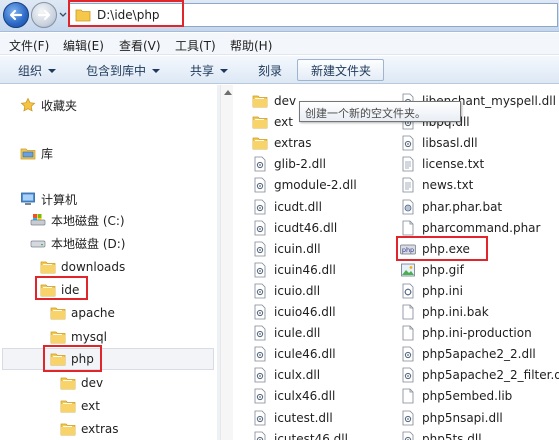  Describe the element at coordinates (481, 227) in the screenshot. I see `file-name: pharcommand.phar` at that location.